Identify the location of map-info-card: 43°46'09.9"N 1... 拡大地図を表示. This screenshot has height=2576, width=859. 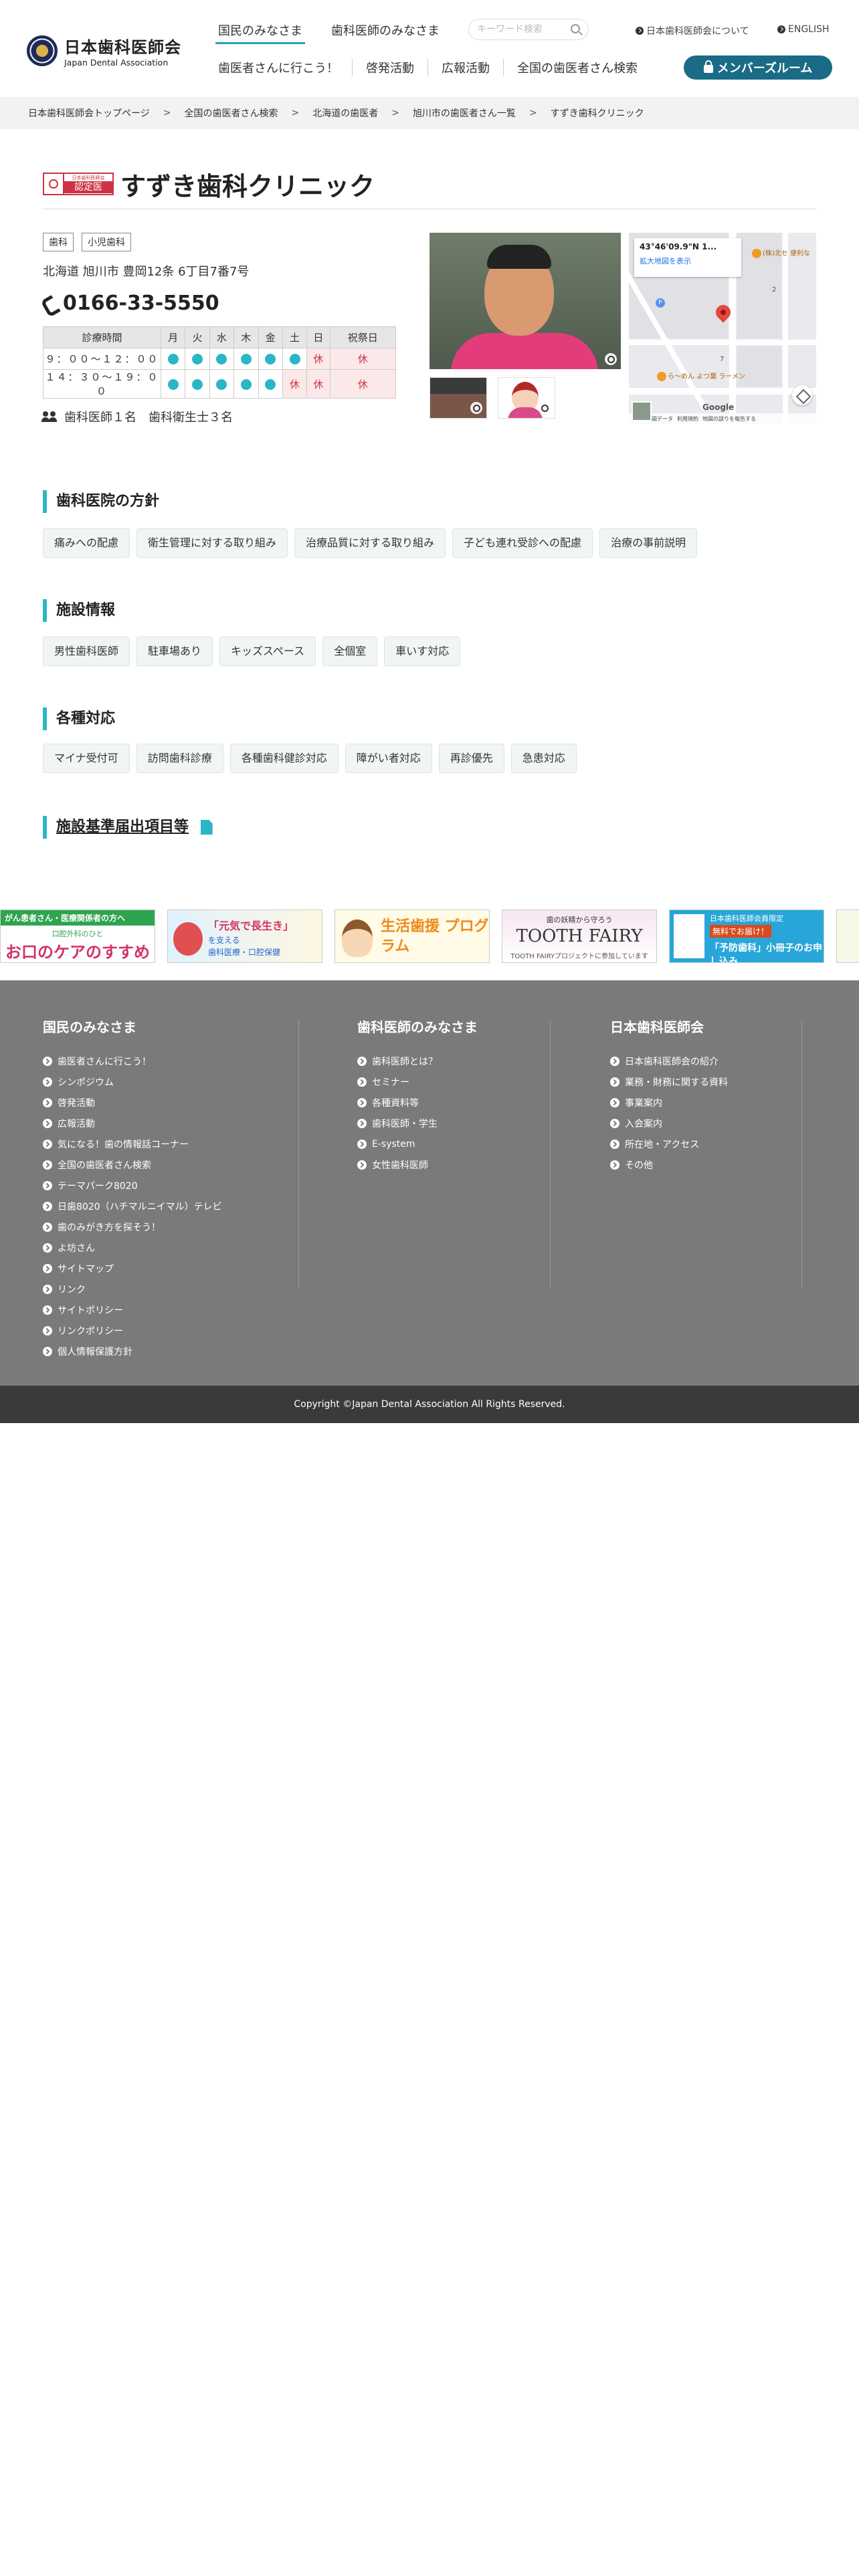
(687, 257).